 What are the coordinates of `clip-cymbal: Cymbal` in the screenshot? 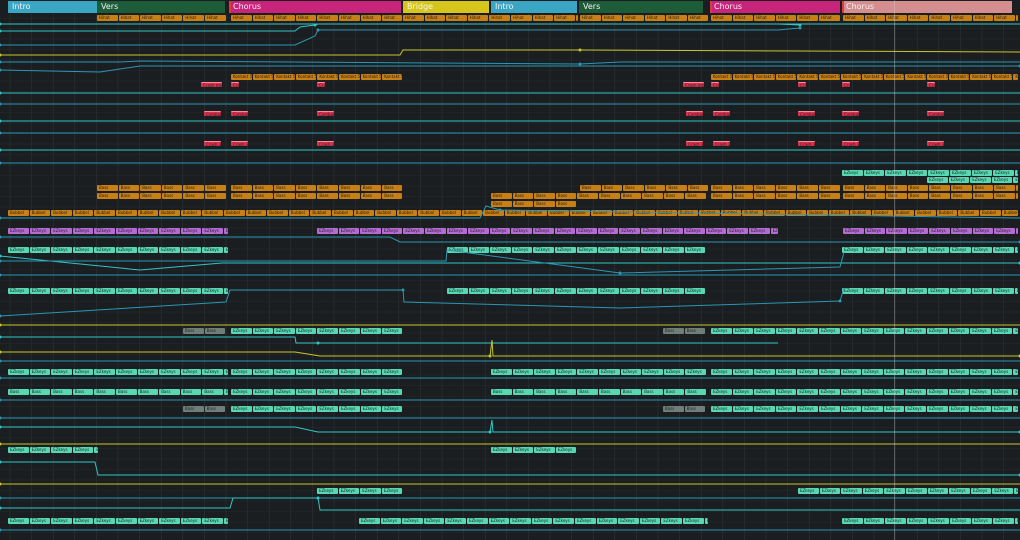 It's located at (325, 113).